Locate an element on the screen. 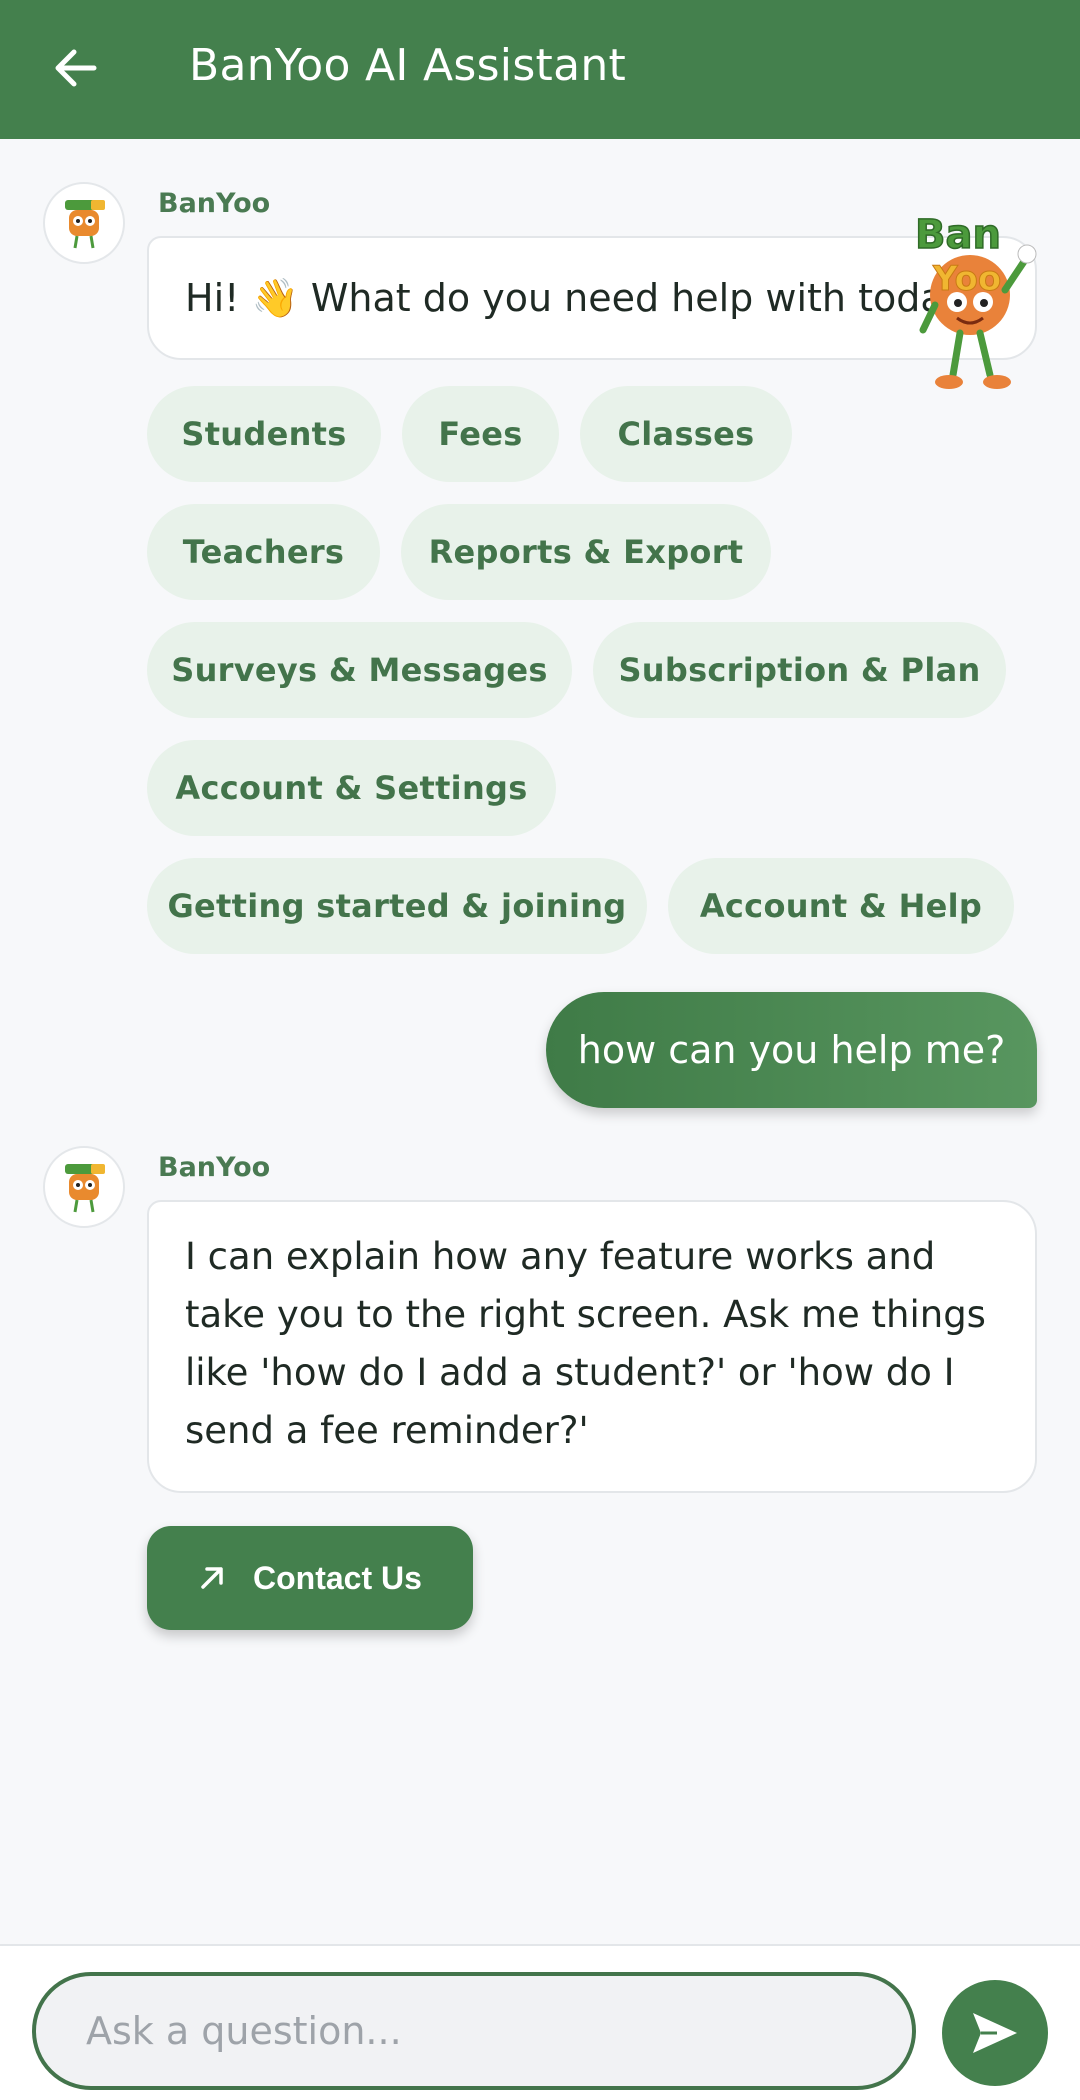  arrow-up-right-icon is located at coordinates (212, 1578).